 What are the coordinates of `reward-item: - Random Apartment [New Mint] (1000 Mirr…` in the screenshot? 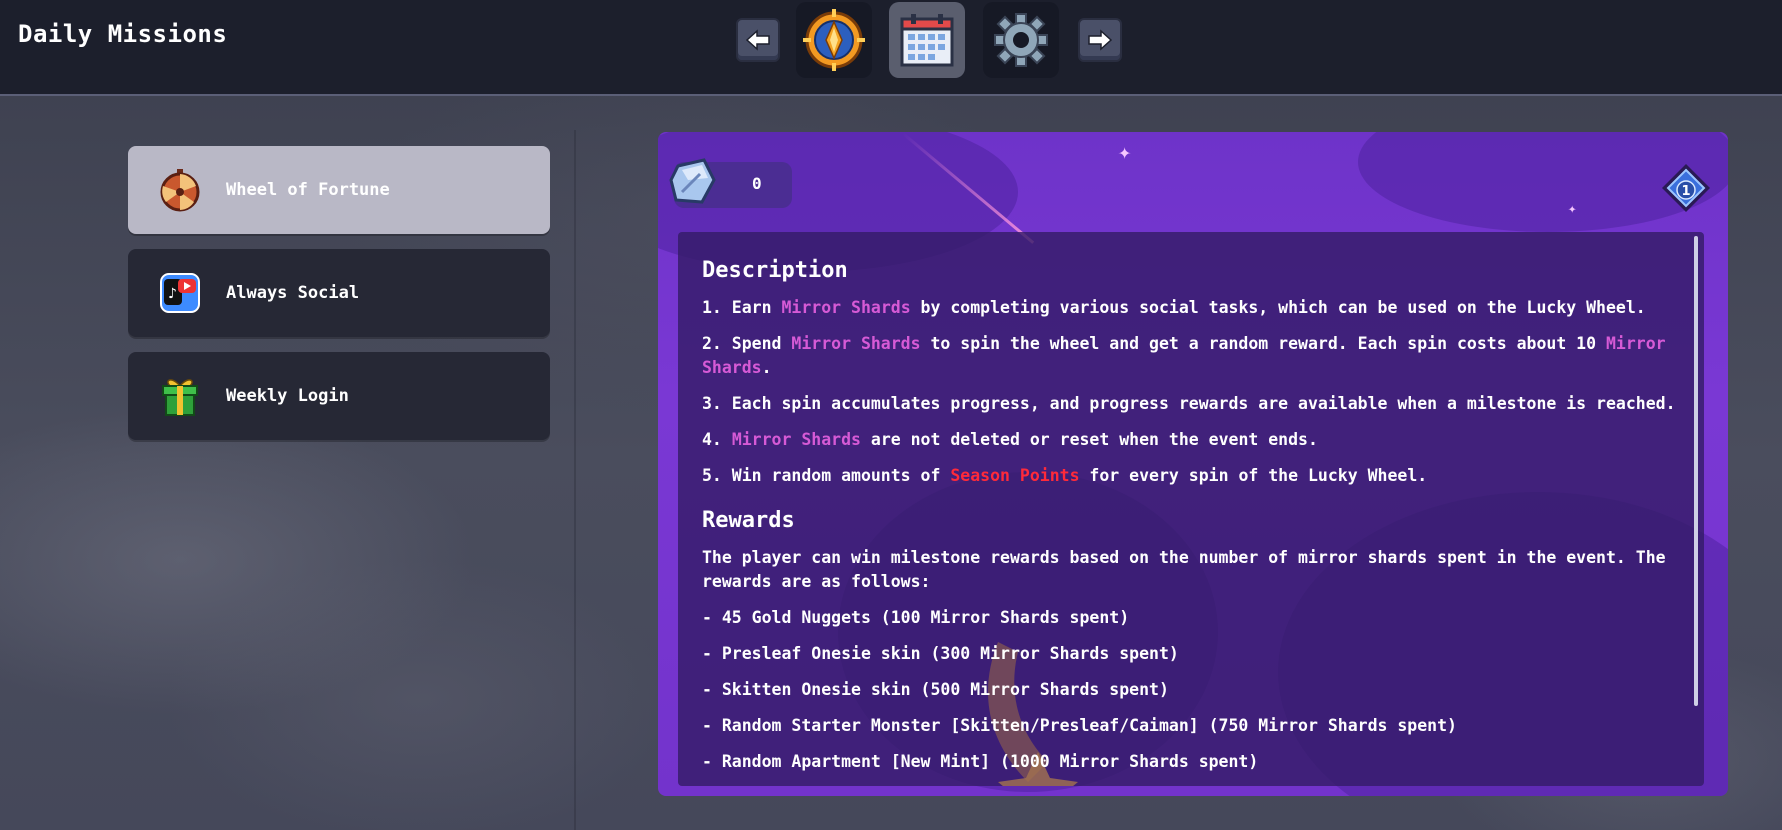 It's located at (980, 761).